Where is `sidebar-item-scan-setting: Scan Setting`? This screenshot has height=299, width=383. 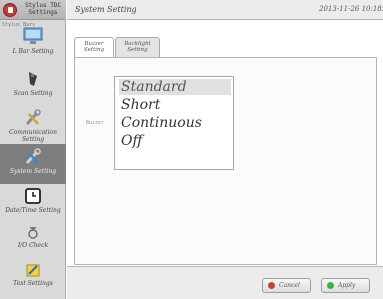 sidebar-item-scan-setting: Scan Setting is located at coordinates (33, 85).